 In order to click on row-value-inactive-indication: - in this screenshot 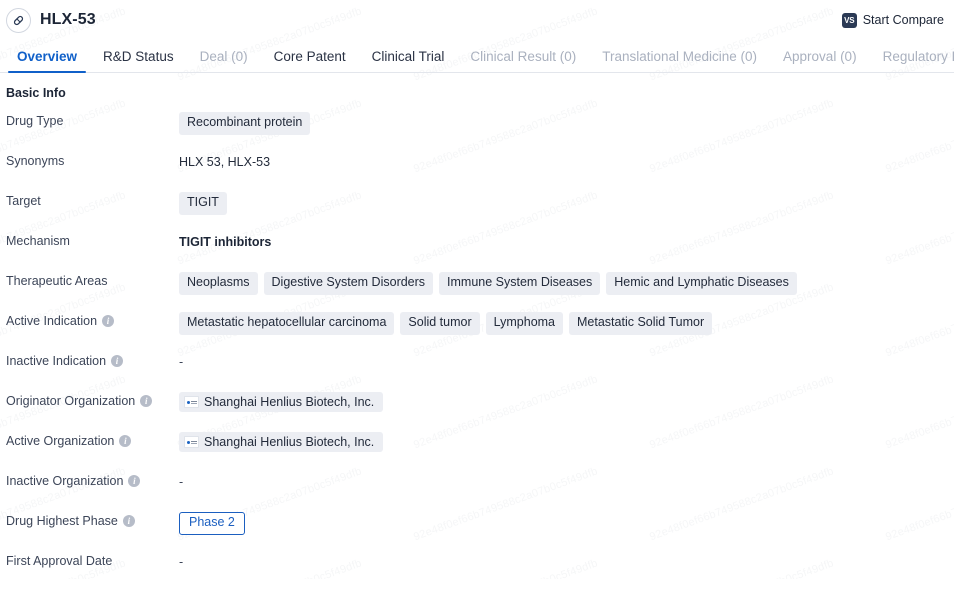, I will do `click(566, 360)`.